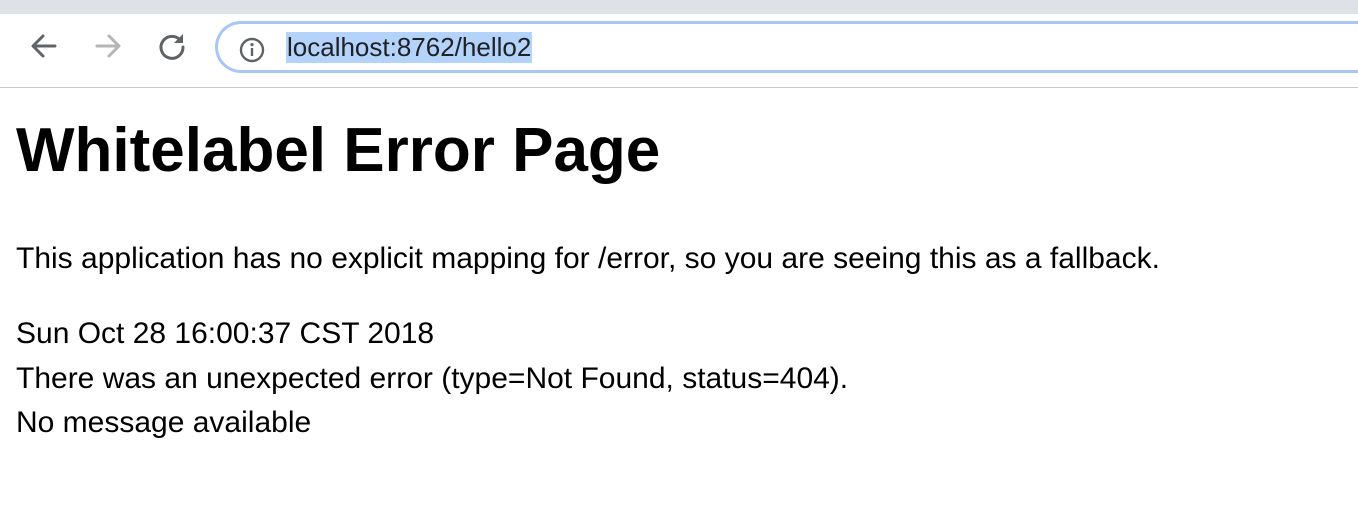 The height and width of the screenshot is (520, 1358). I want to click on address-bar: localhost:8762/hello2, so click(786, 47).